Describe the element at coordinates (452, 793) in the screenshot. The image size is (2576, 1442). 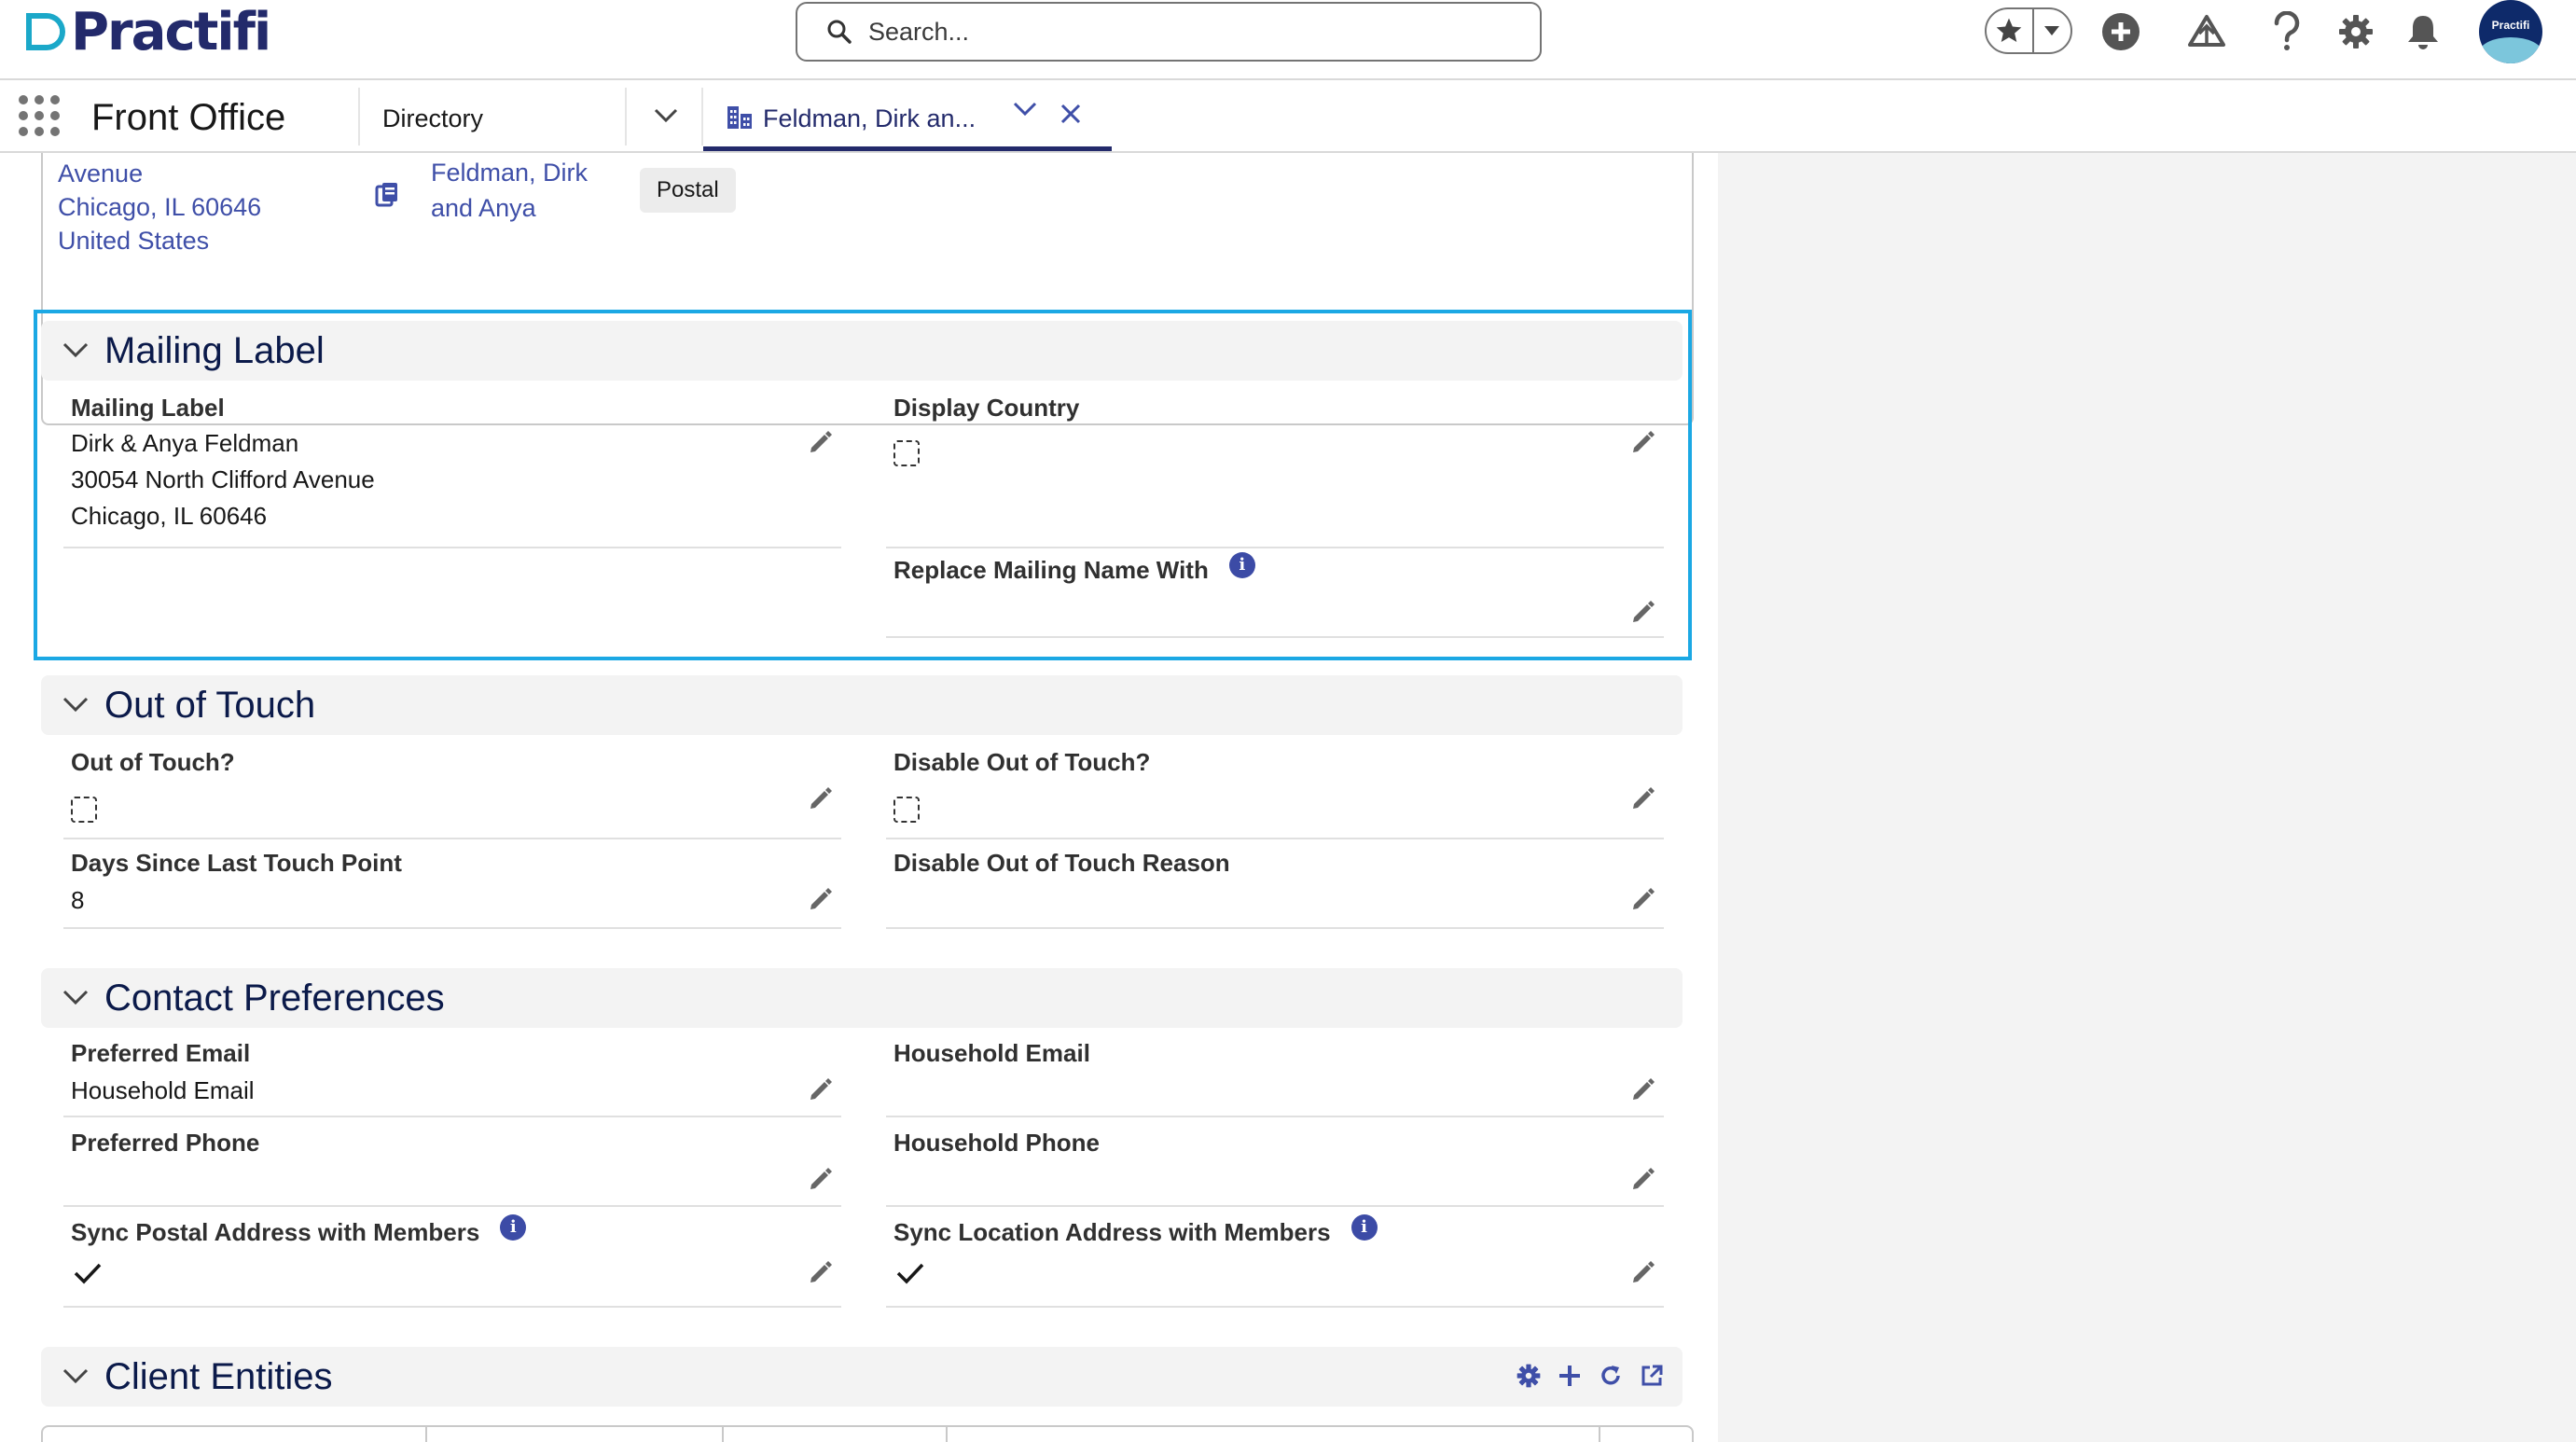
I see `field-out-of-touch: Out of Touch?` at that location.